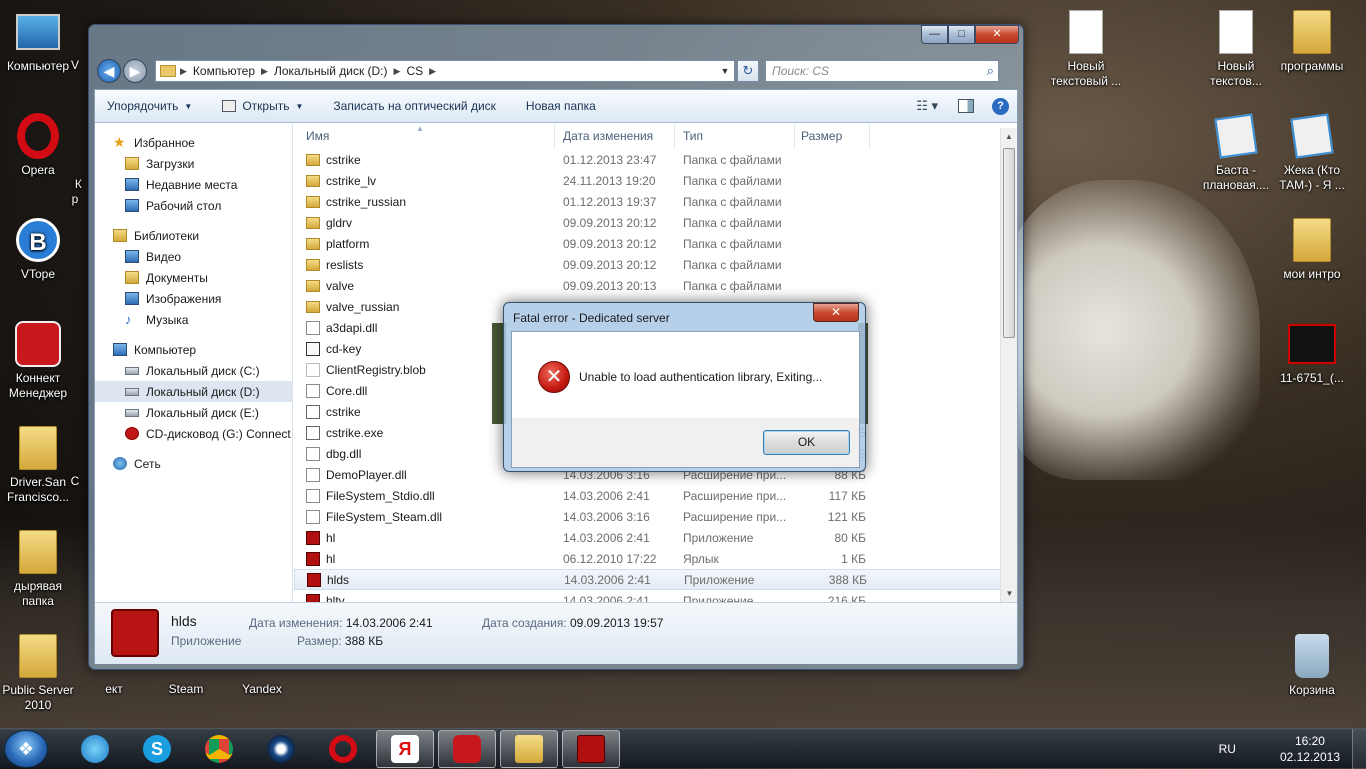 The height and width of the screenshot is (769, 1366). Describe the element at coordinates (648, 285) in the screenshot. I see `file-row: valve 09.09.2013 20:13 Папка с файлами` at that location.